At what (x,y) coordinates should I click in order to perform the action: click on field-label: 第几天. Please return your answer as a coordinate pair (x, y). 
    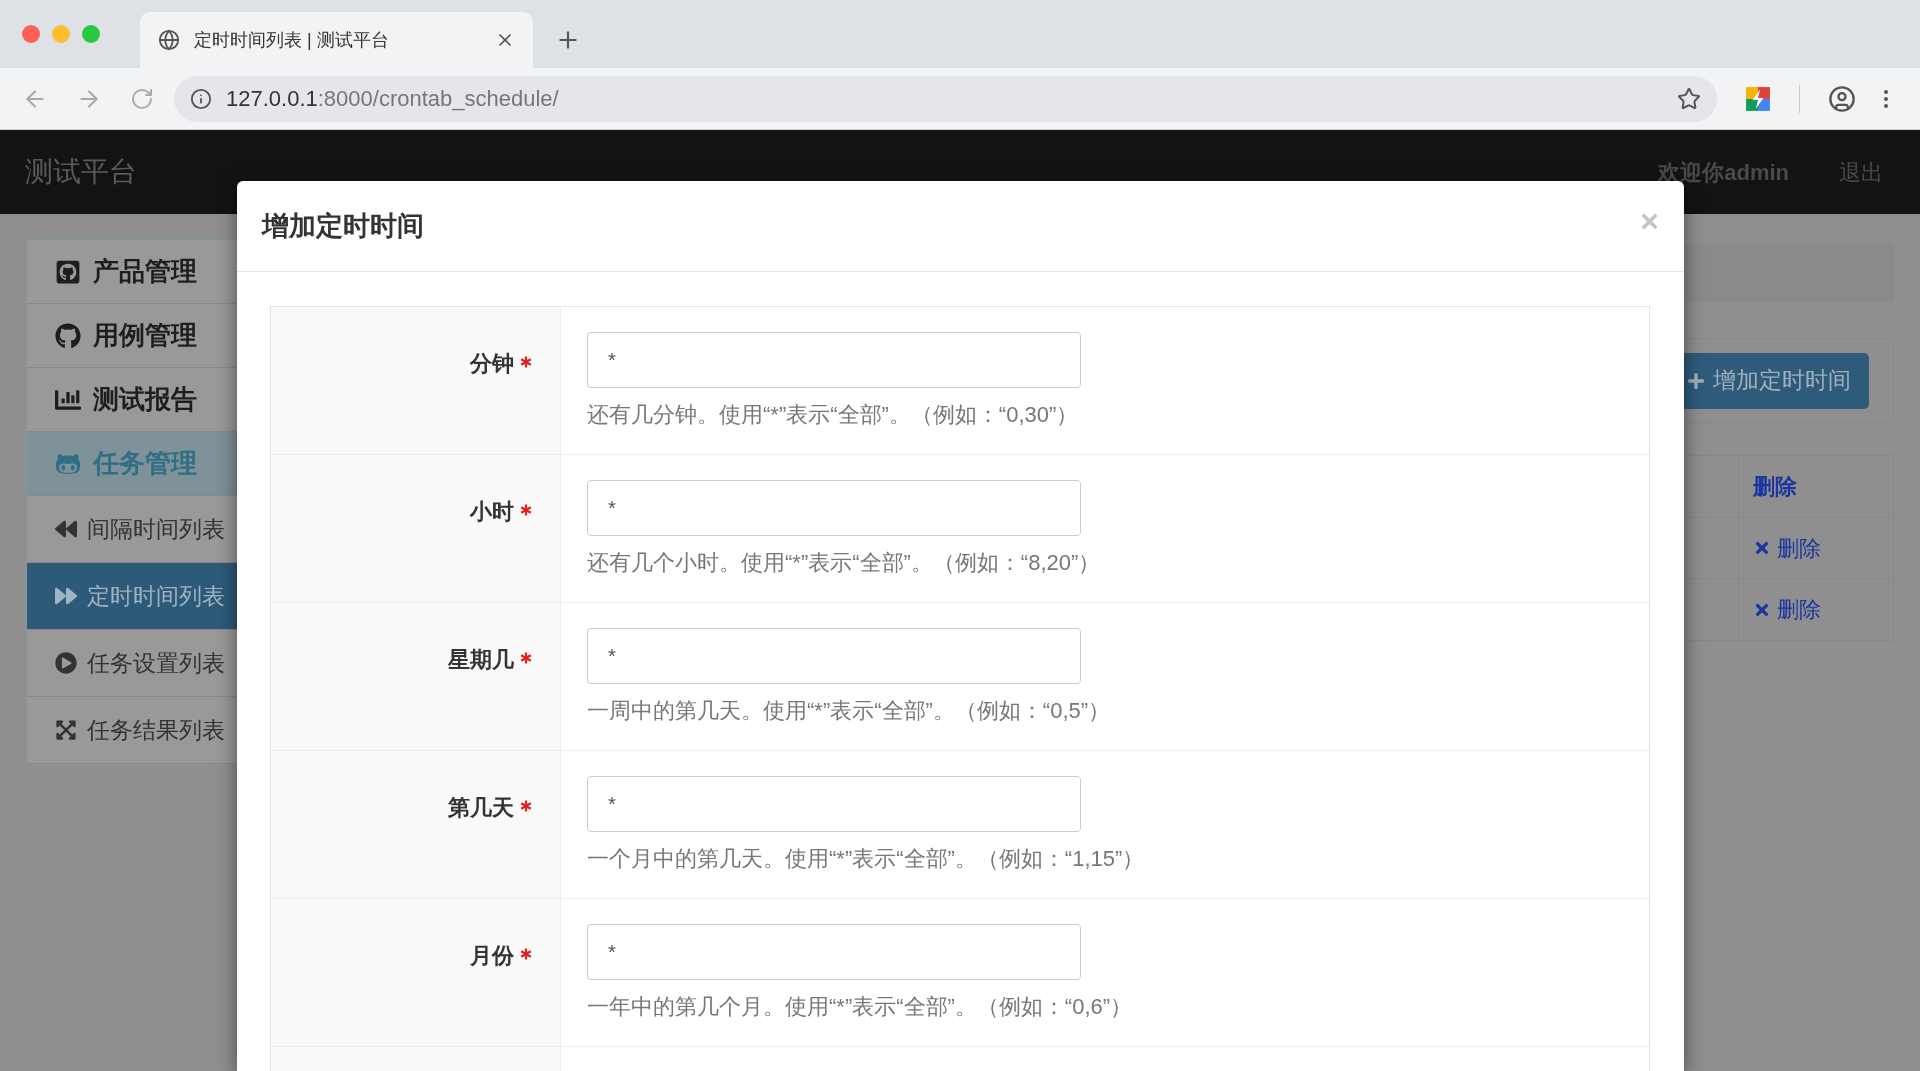
    Looking at the image, I should click on (481, 807).